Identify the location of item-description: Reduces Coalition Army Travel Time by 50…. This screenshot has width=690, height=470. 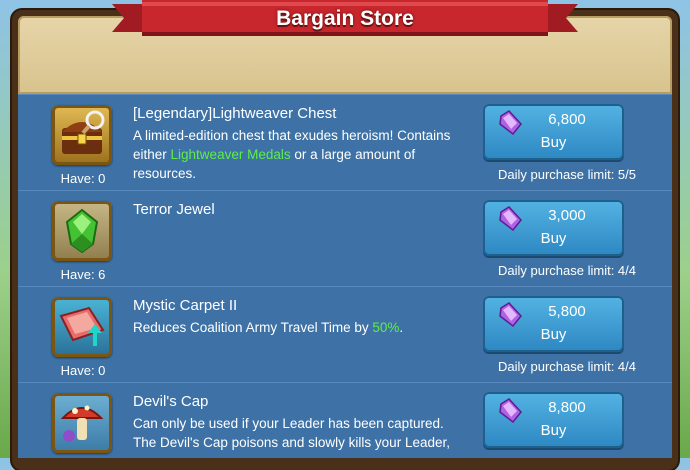
(268, 327).